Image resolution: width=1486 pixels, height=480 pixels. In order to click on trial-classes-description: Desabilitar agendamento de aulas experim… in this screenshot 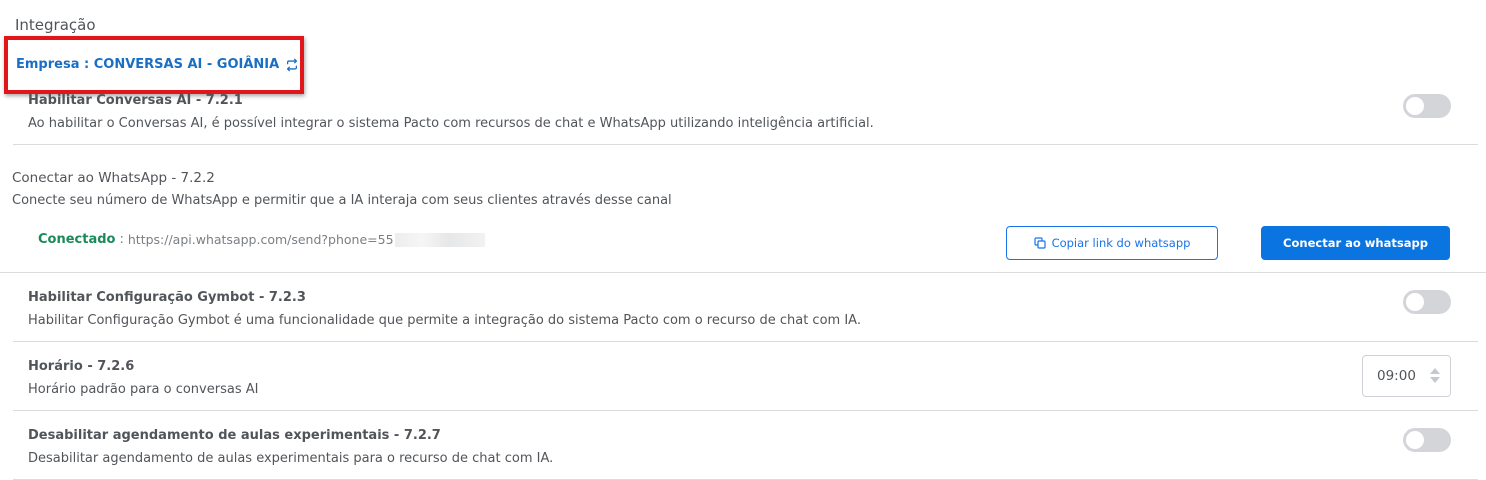, I will do `click(291, 458)`.